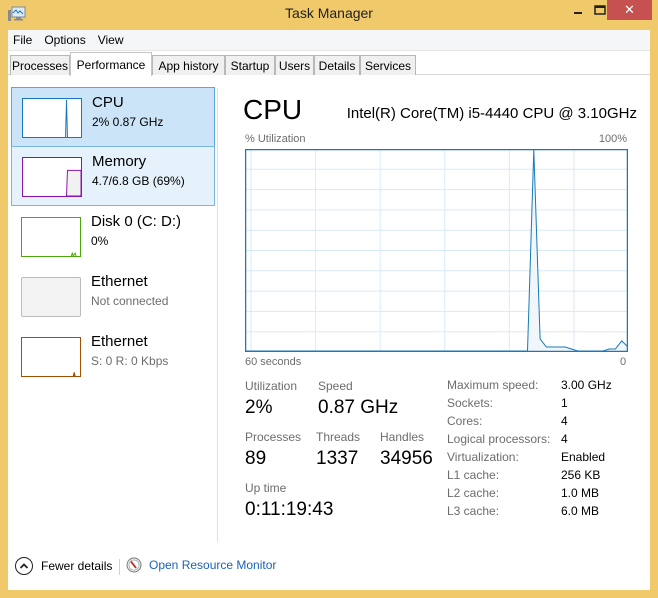 The width and height of the screenshot is (658, 598). I want to click on speed-value: 0.87 GHz, so click(358, 407).